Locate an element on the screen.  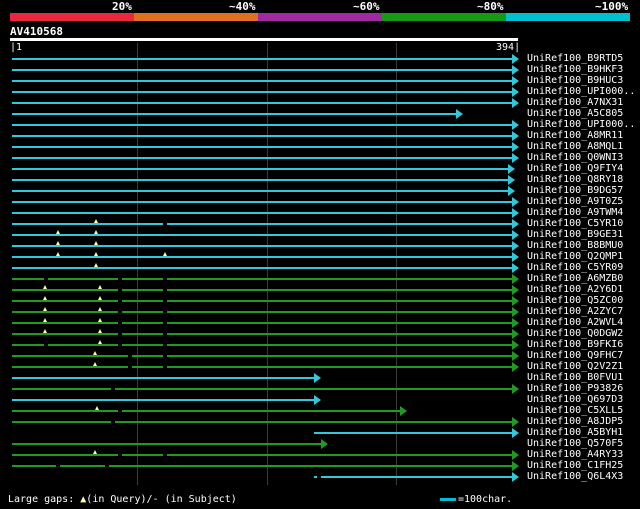
legend-label-100: ~100% is located at coordinates (612, 6).